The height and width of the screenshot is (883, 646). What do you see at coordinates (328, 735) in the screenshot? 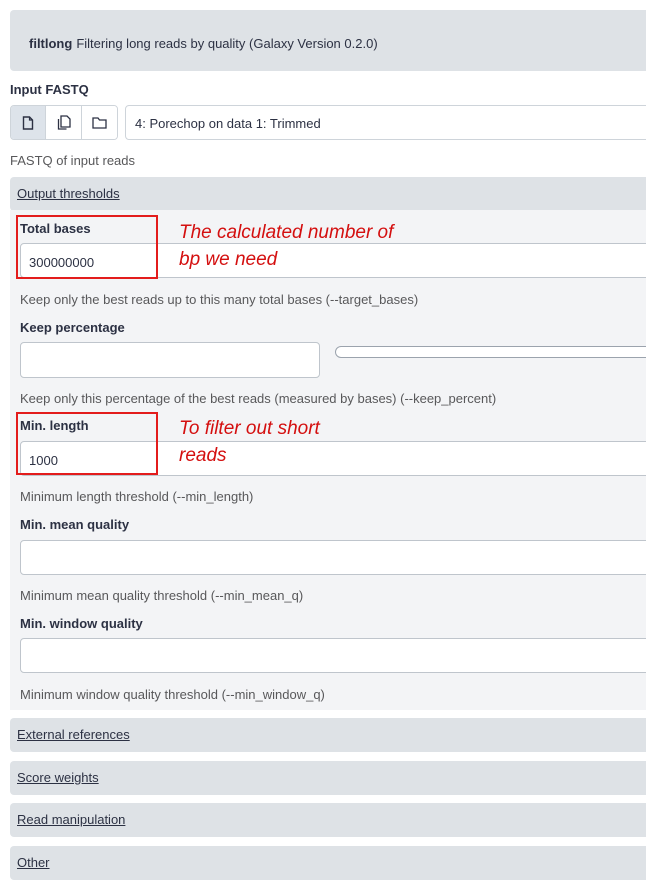
I see `section-external-references: External references` at bounding box center [328, 735].